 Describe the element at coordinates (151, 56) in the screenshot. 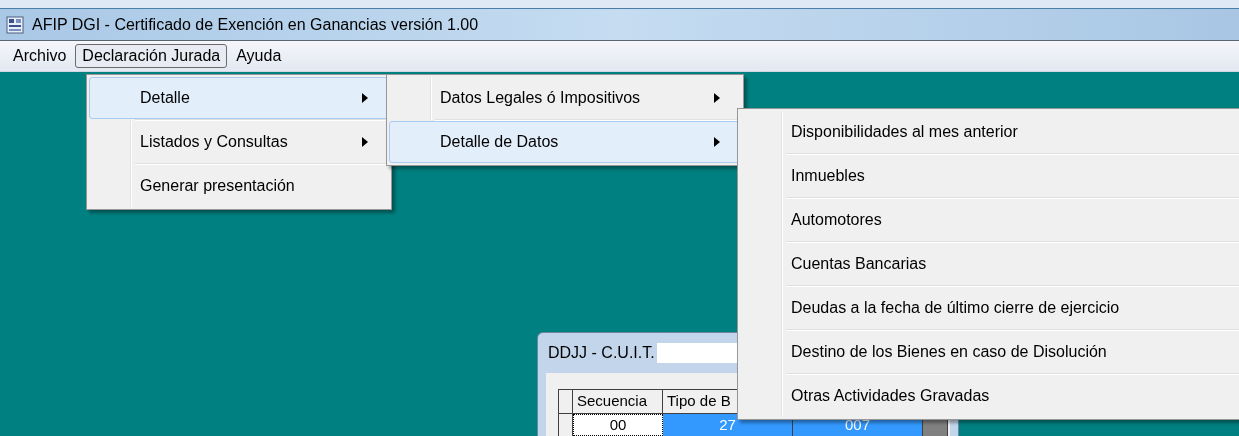

I see `menu-bar-item: Declaración Jurada` at that location.